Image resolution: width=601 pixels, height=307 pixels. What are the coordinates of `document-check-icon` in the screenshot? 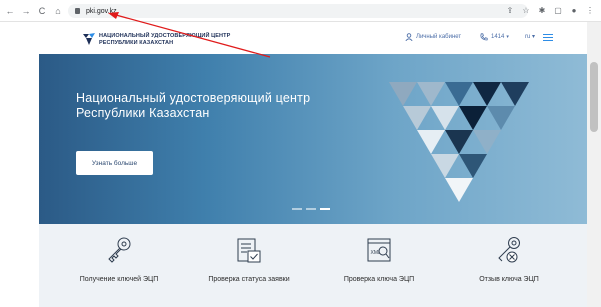 It's located at (249, 250).